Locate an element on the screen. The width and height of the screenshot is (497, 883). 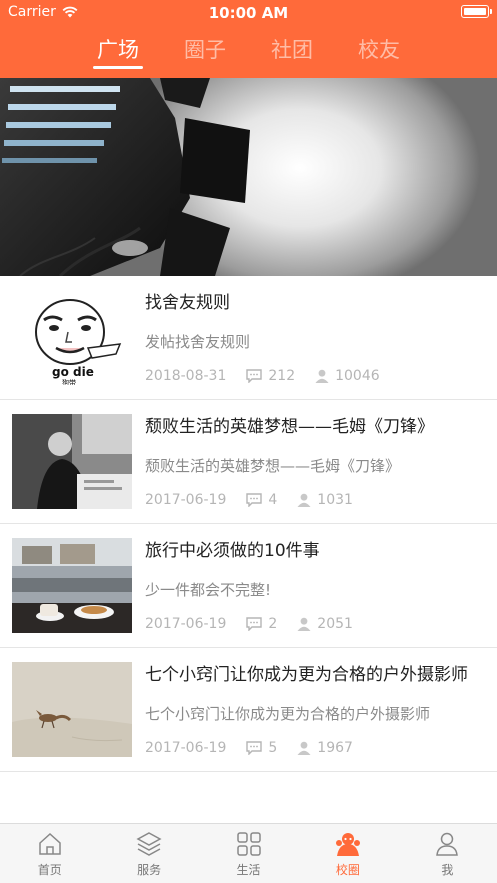
post-date: 2018-08-31 is located at coordinates (186, 376).